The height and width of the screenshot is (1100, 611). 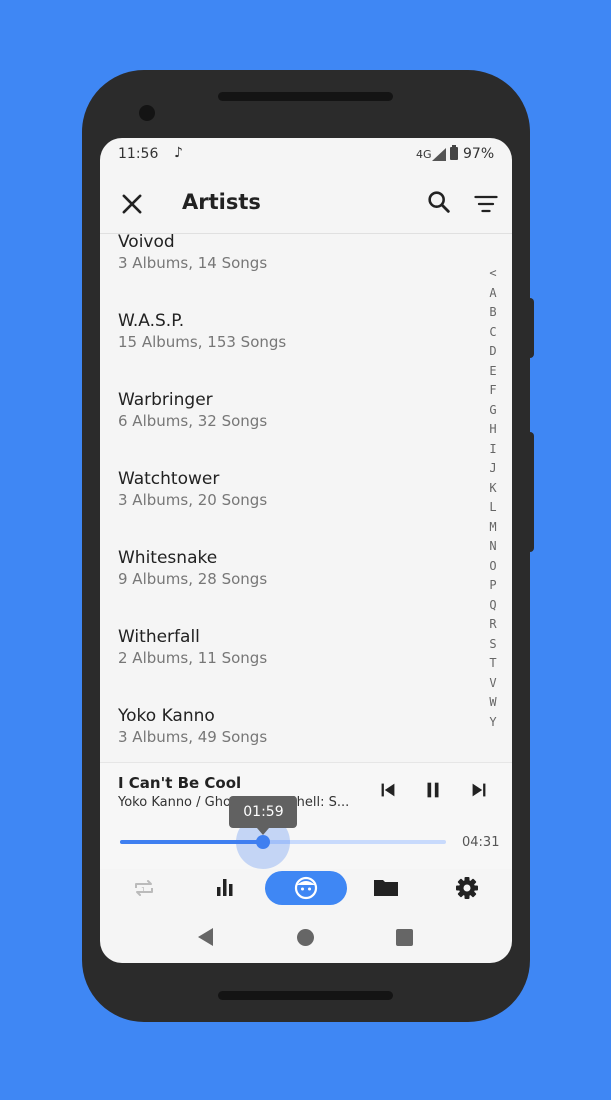 I want to click on artist-name: W.A.S.P., so click(x=151, y=321).